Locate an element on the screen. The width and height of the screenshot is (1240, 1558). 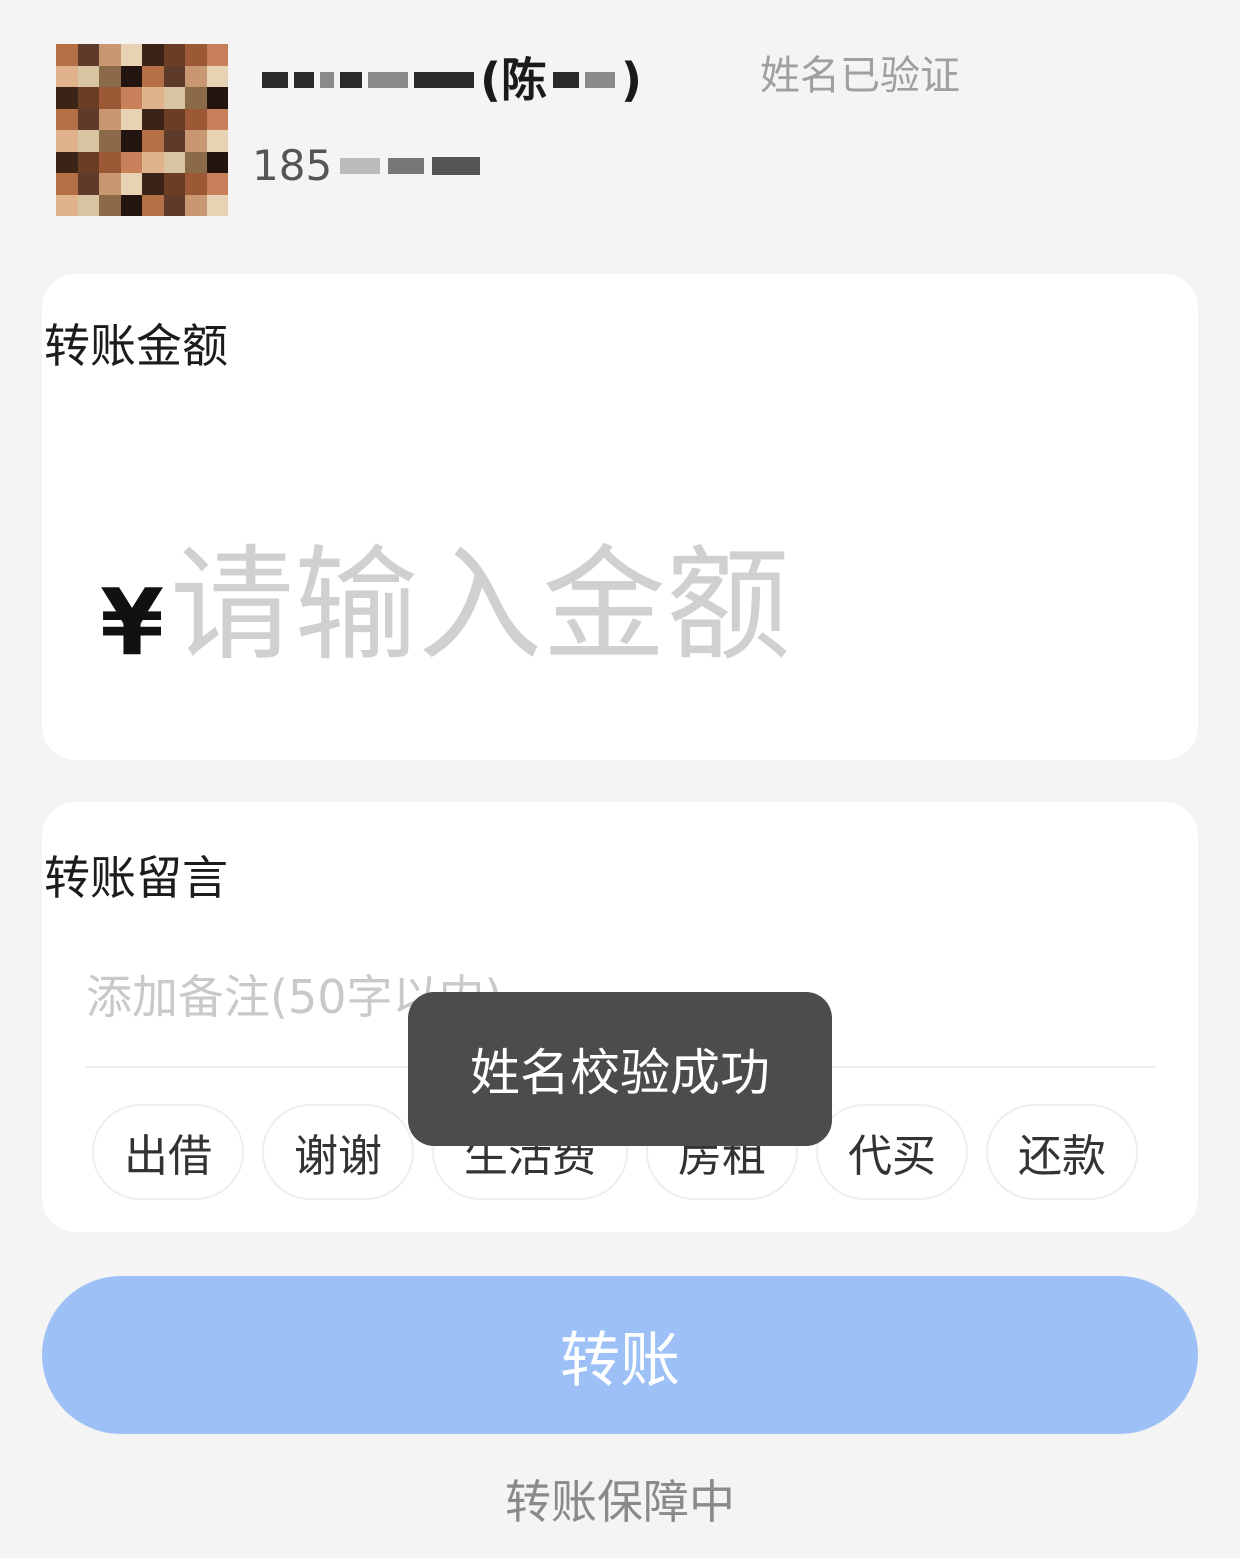
chip-lend: 出借 is located at coordinates (168, 1152).